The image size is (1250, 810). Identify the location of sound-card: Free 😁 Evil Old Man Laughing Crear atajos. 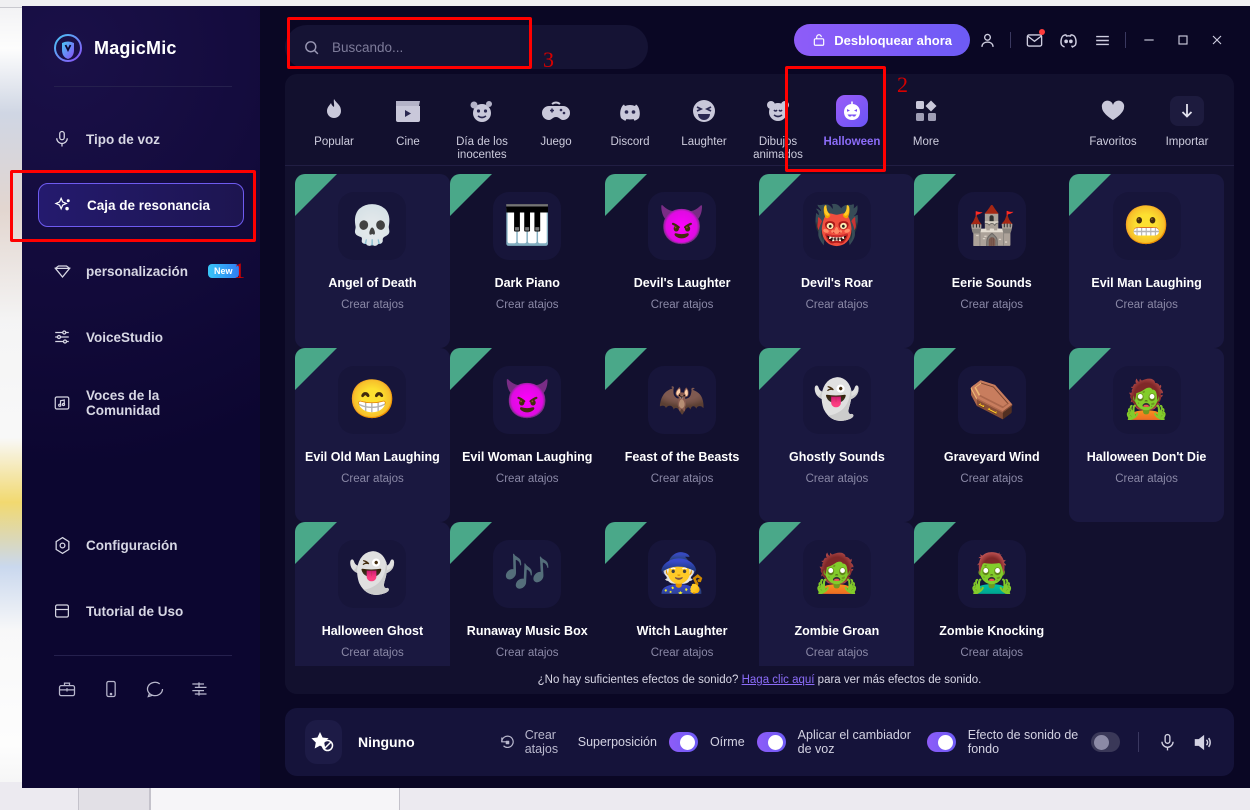
(372, 435).